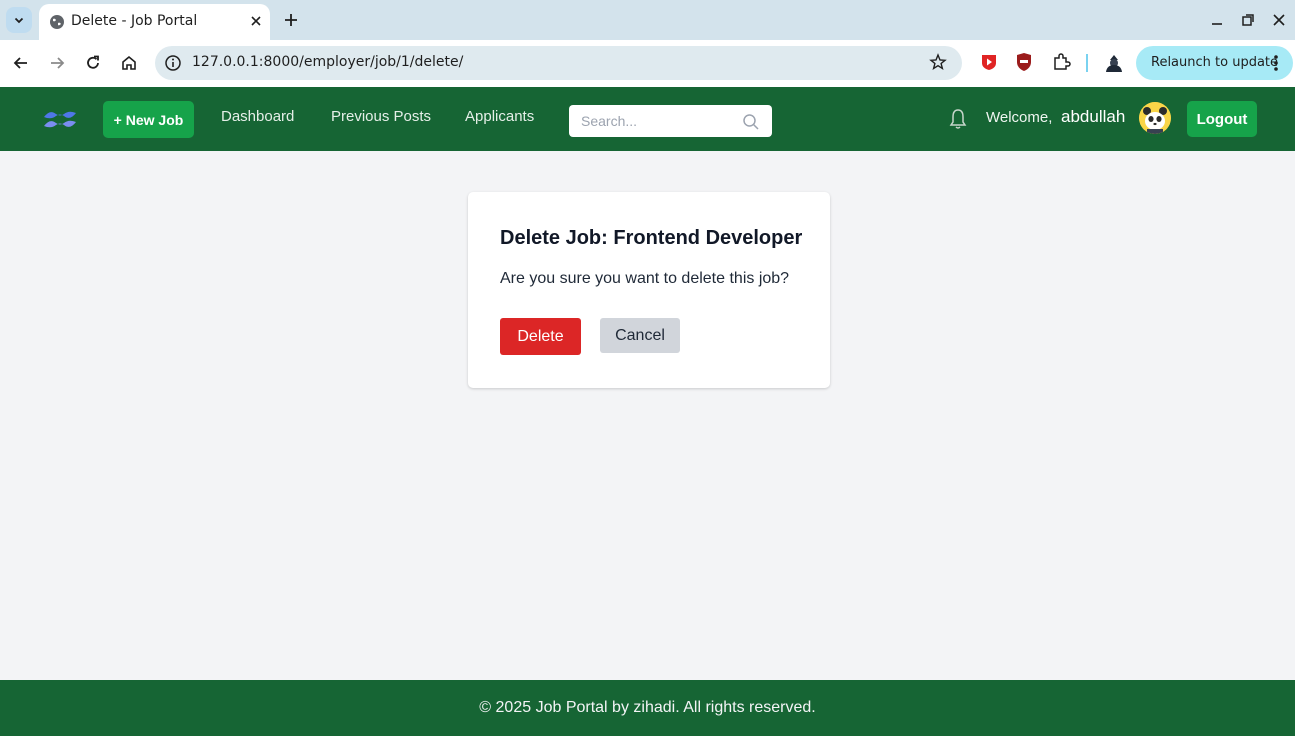 This screenshot has width=1295, height=736. Describe the element at coordinates (381, 116) in the screenshot. I see `nav-link-previous-posts: Previous Posts` at that location.